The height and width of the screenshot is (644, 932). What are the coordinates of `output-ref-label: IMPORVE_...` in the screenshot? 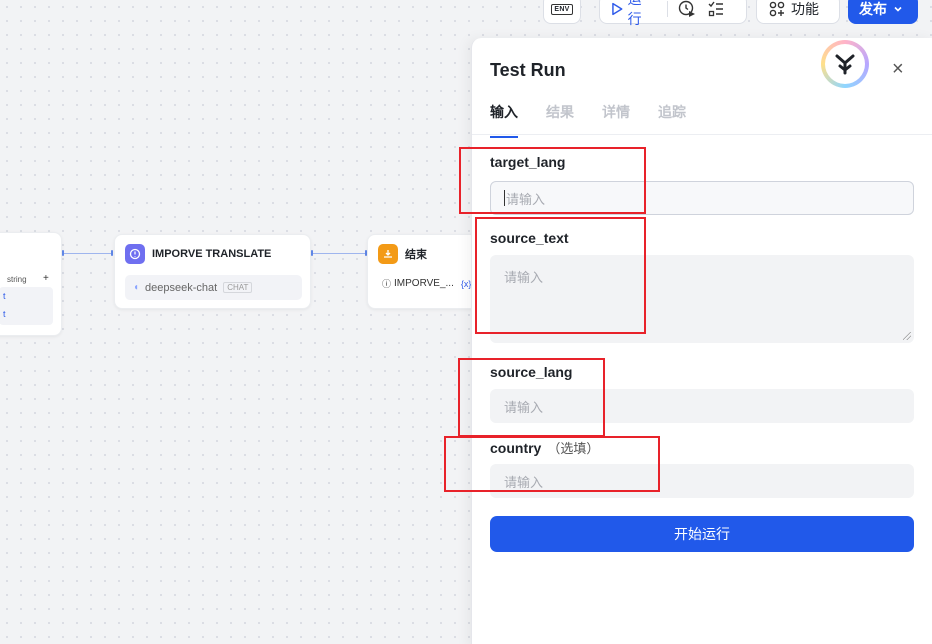 It's located at (424, 283).